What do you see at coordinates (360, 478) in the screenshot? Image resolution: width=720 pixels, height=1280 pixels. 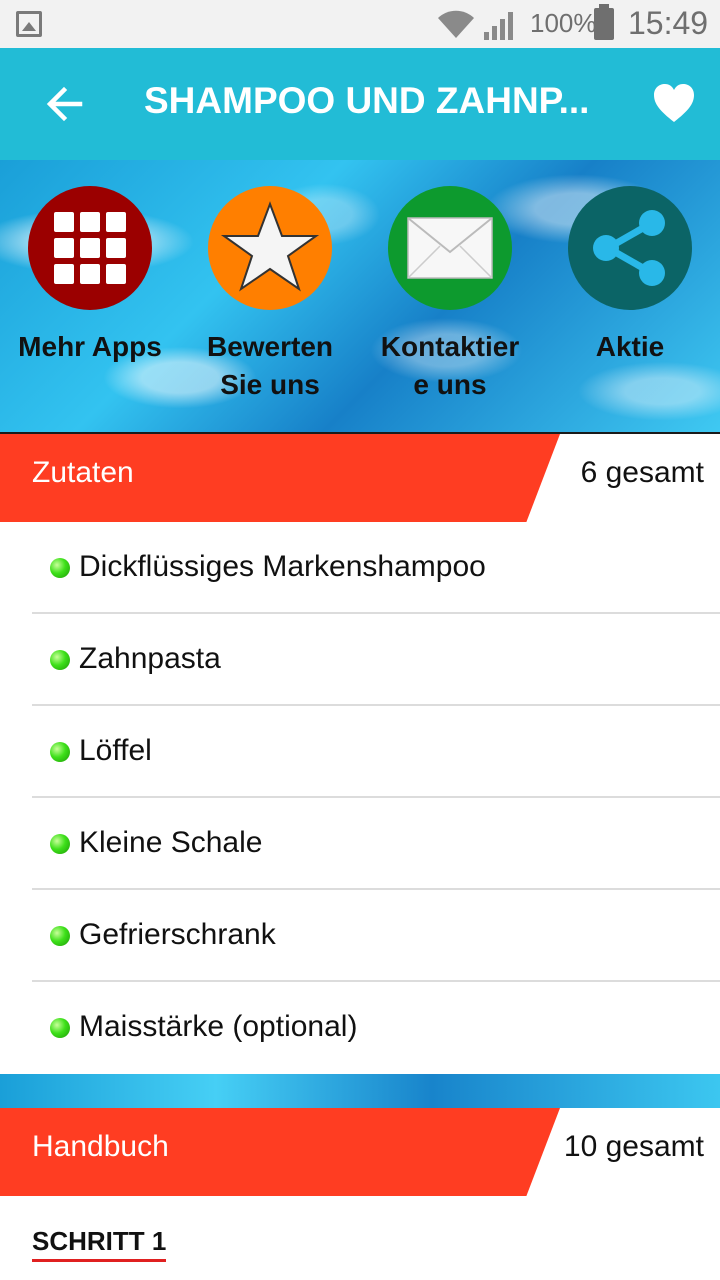 I see `ingredients-header: Zutaten 6 gesamt` at bounding box center [360, 478].